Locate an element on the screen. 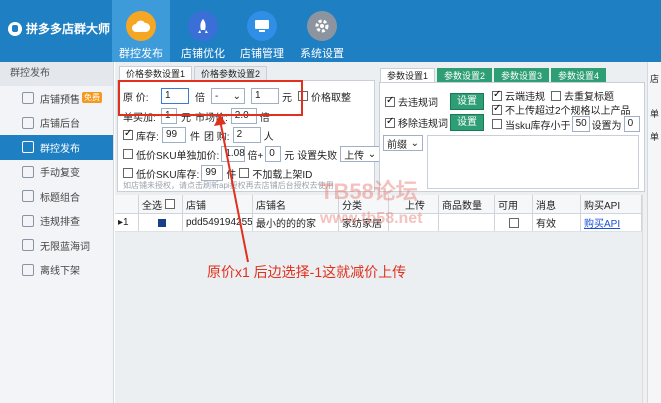 The width and height of the screenshot is (661, 403). annotation-arrow-icon is located at coordinates (231, 188).